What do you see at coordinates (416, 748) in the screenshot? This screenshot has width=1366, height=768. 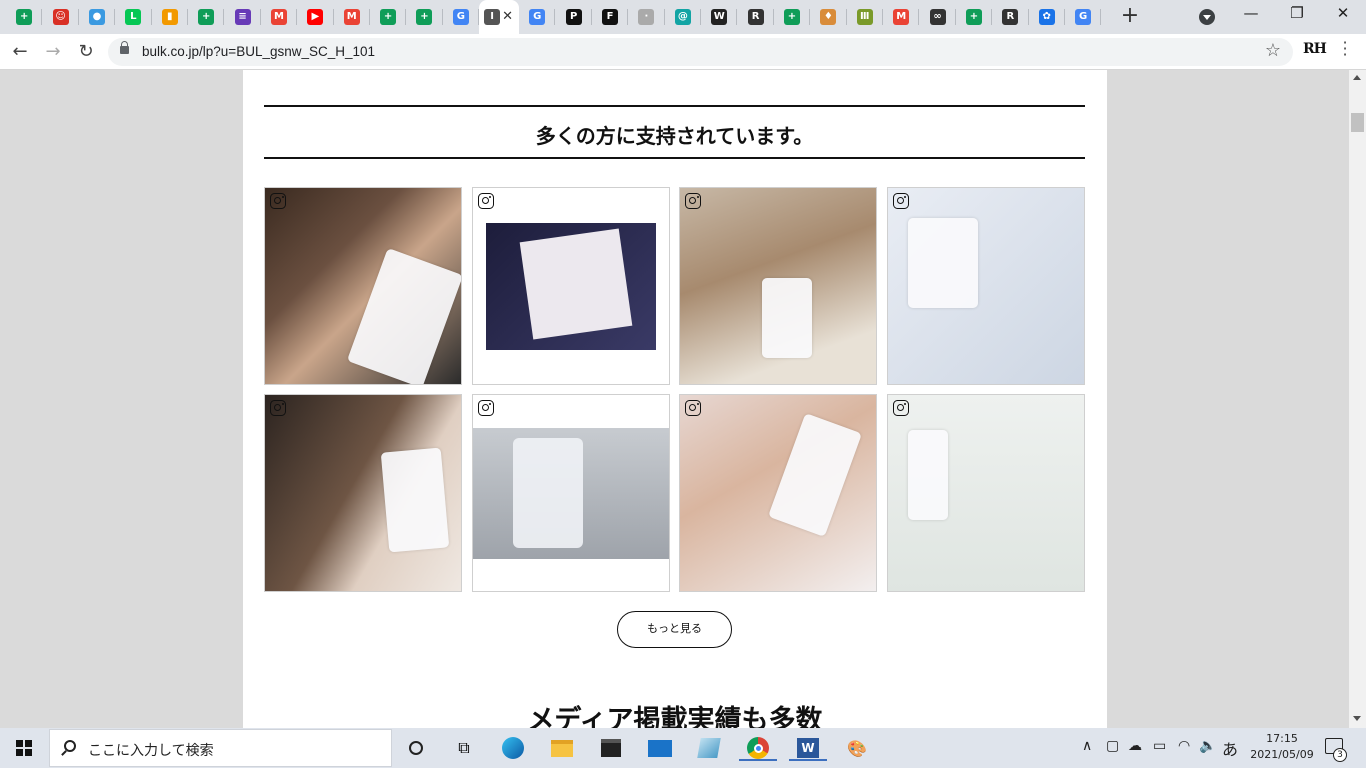 I see `cortana-icon` at bounding box center [416, 748].